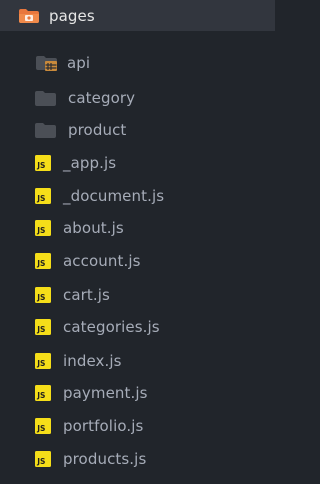 Image resolution: width=320 pixels, height=484 pixels. Describe the element at coordinates (137, 63) in the screenshot. I see `tree-item-api-folder: api` at that location.